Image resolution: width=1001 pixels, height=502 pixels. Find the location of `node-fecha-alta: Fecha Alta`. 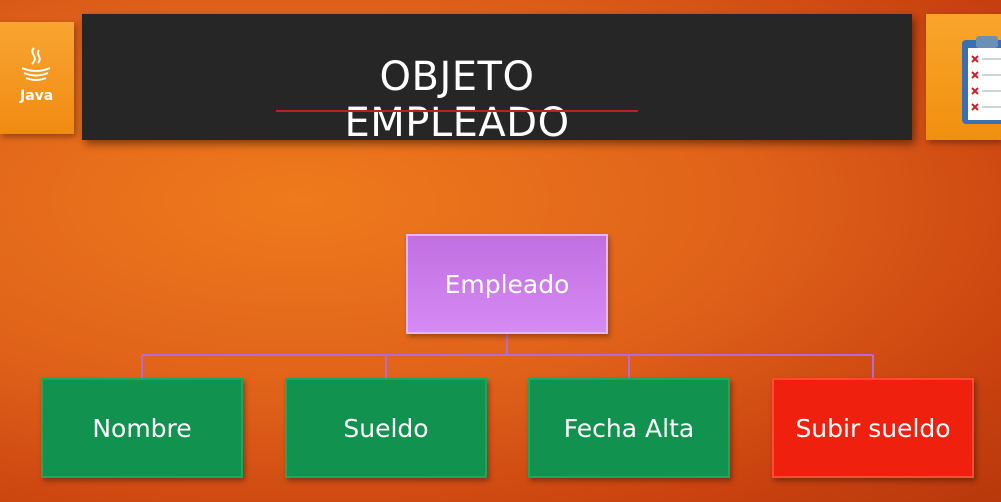

node-fecha-alta: Fecha Alta is located at coordinates (629, 428).